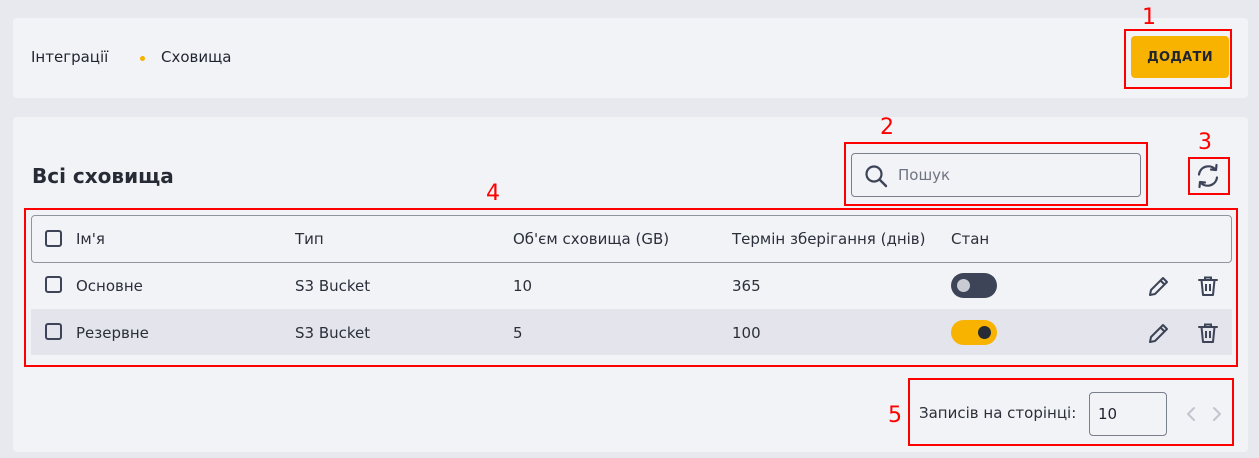  I want to click on annotation-number-4: 4, so click(493, 193).